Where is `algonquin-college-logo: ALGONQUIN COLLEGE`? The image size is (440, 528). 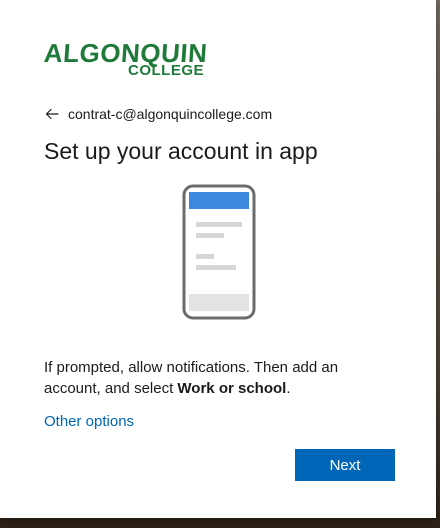 algonquin-college-logo: ALGONQUIN COLLEGE is located at coordinates (128, 59).